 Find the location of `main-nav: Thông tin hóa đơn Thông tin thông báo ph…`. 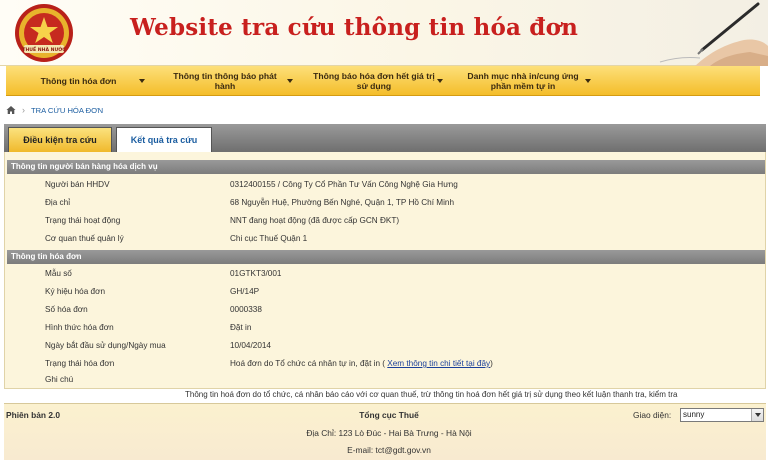

main-nav: Thông tin hóa đơn Thông tin thông báo ph… is located at coordinates (383, 81).